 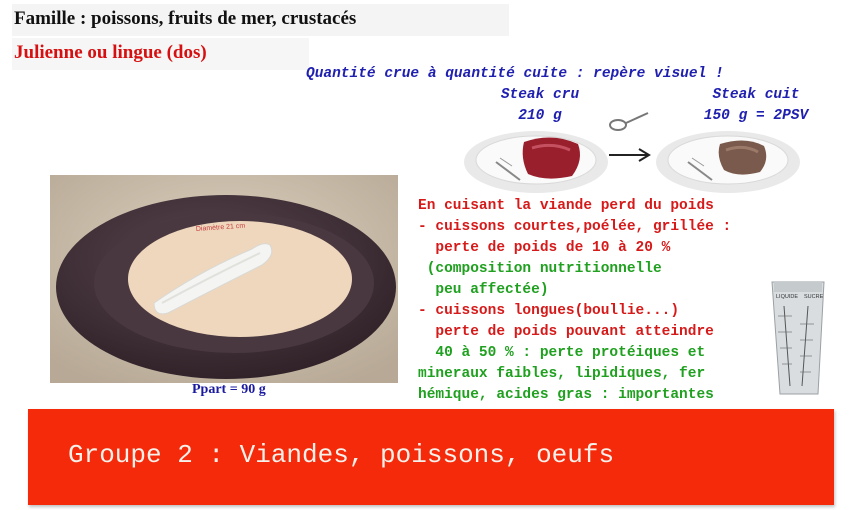 What do you see at coordinates (629, 121) in the screenshot?
I see `spoon-icon` at bounding box center [629, 121].